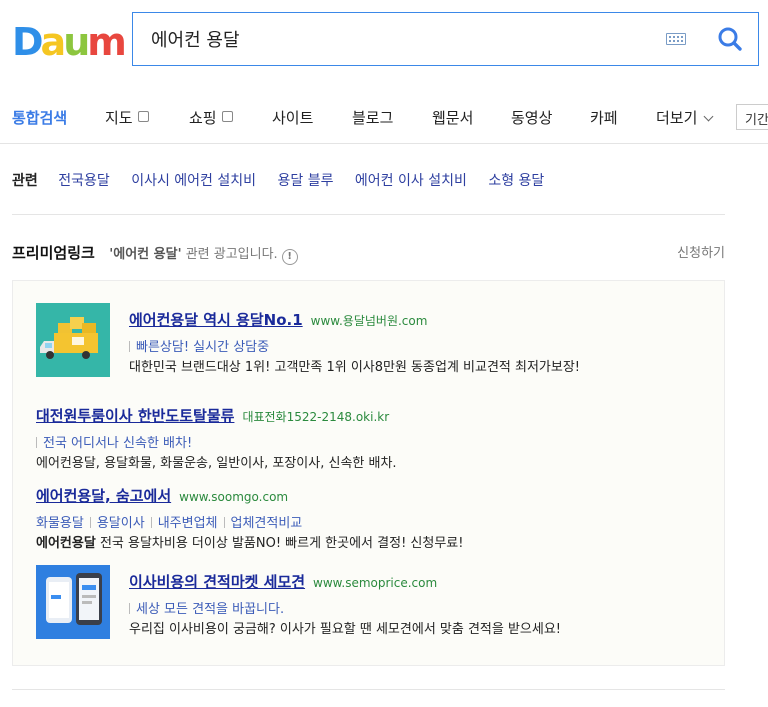 This screenshot has width=768, height=707. I want to click on header: Daum, so click(384, 44).